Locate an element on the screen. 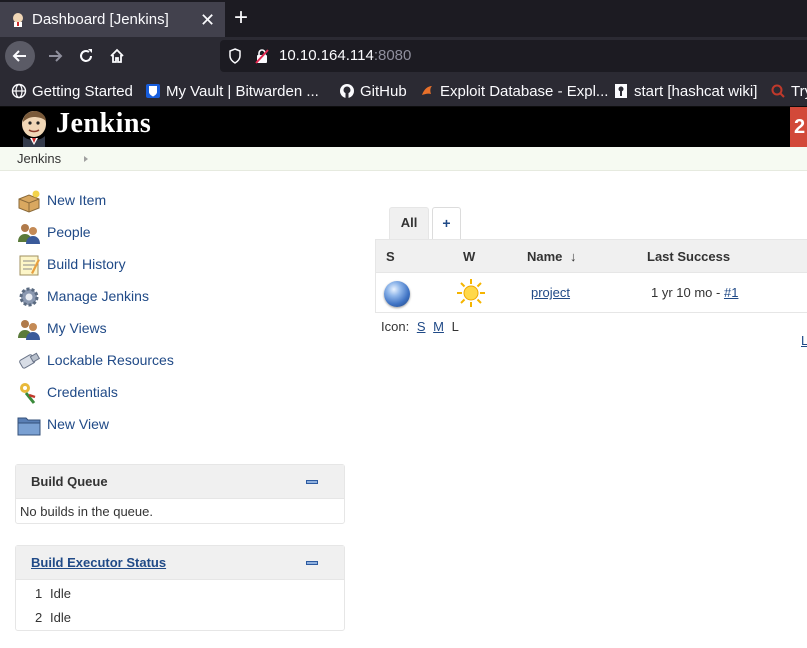 This screenshot has height=648, width=807. icon-size-medium: M is located at coordinates (438, 326).